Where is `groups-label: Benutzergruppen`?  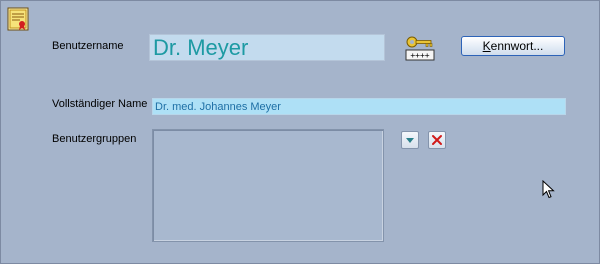 groups-label: Benutzergruppen is located at coordinates (94, 139).